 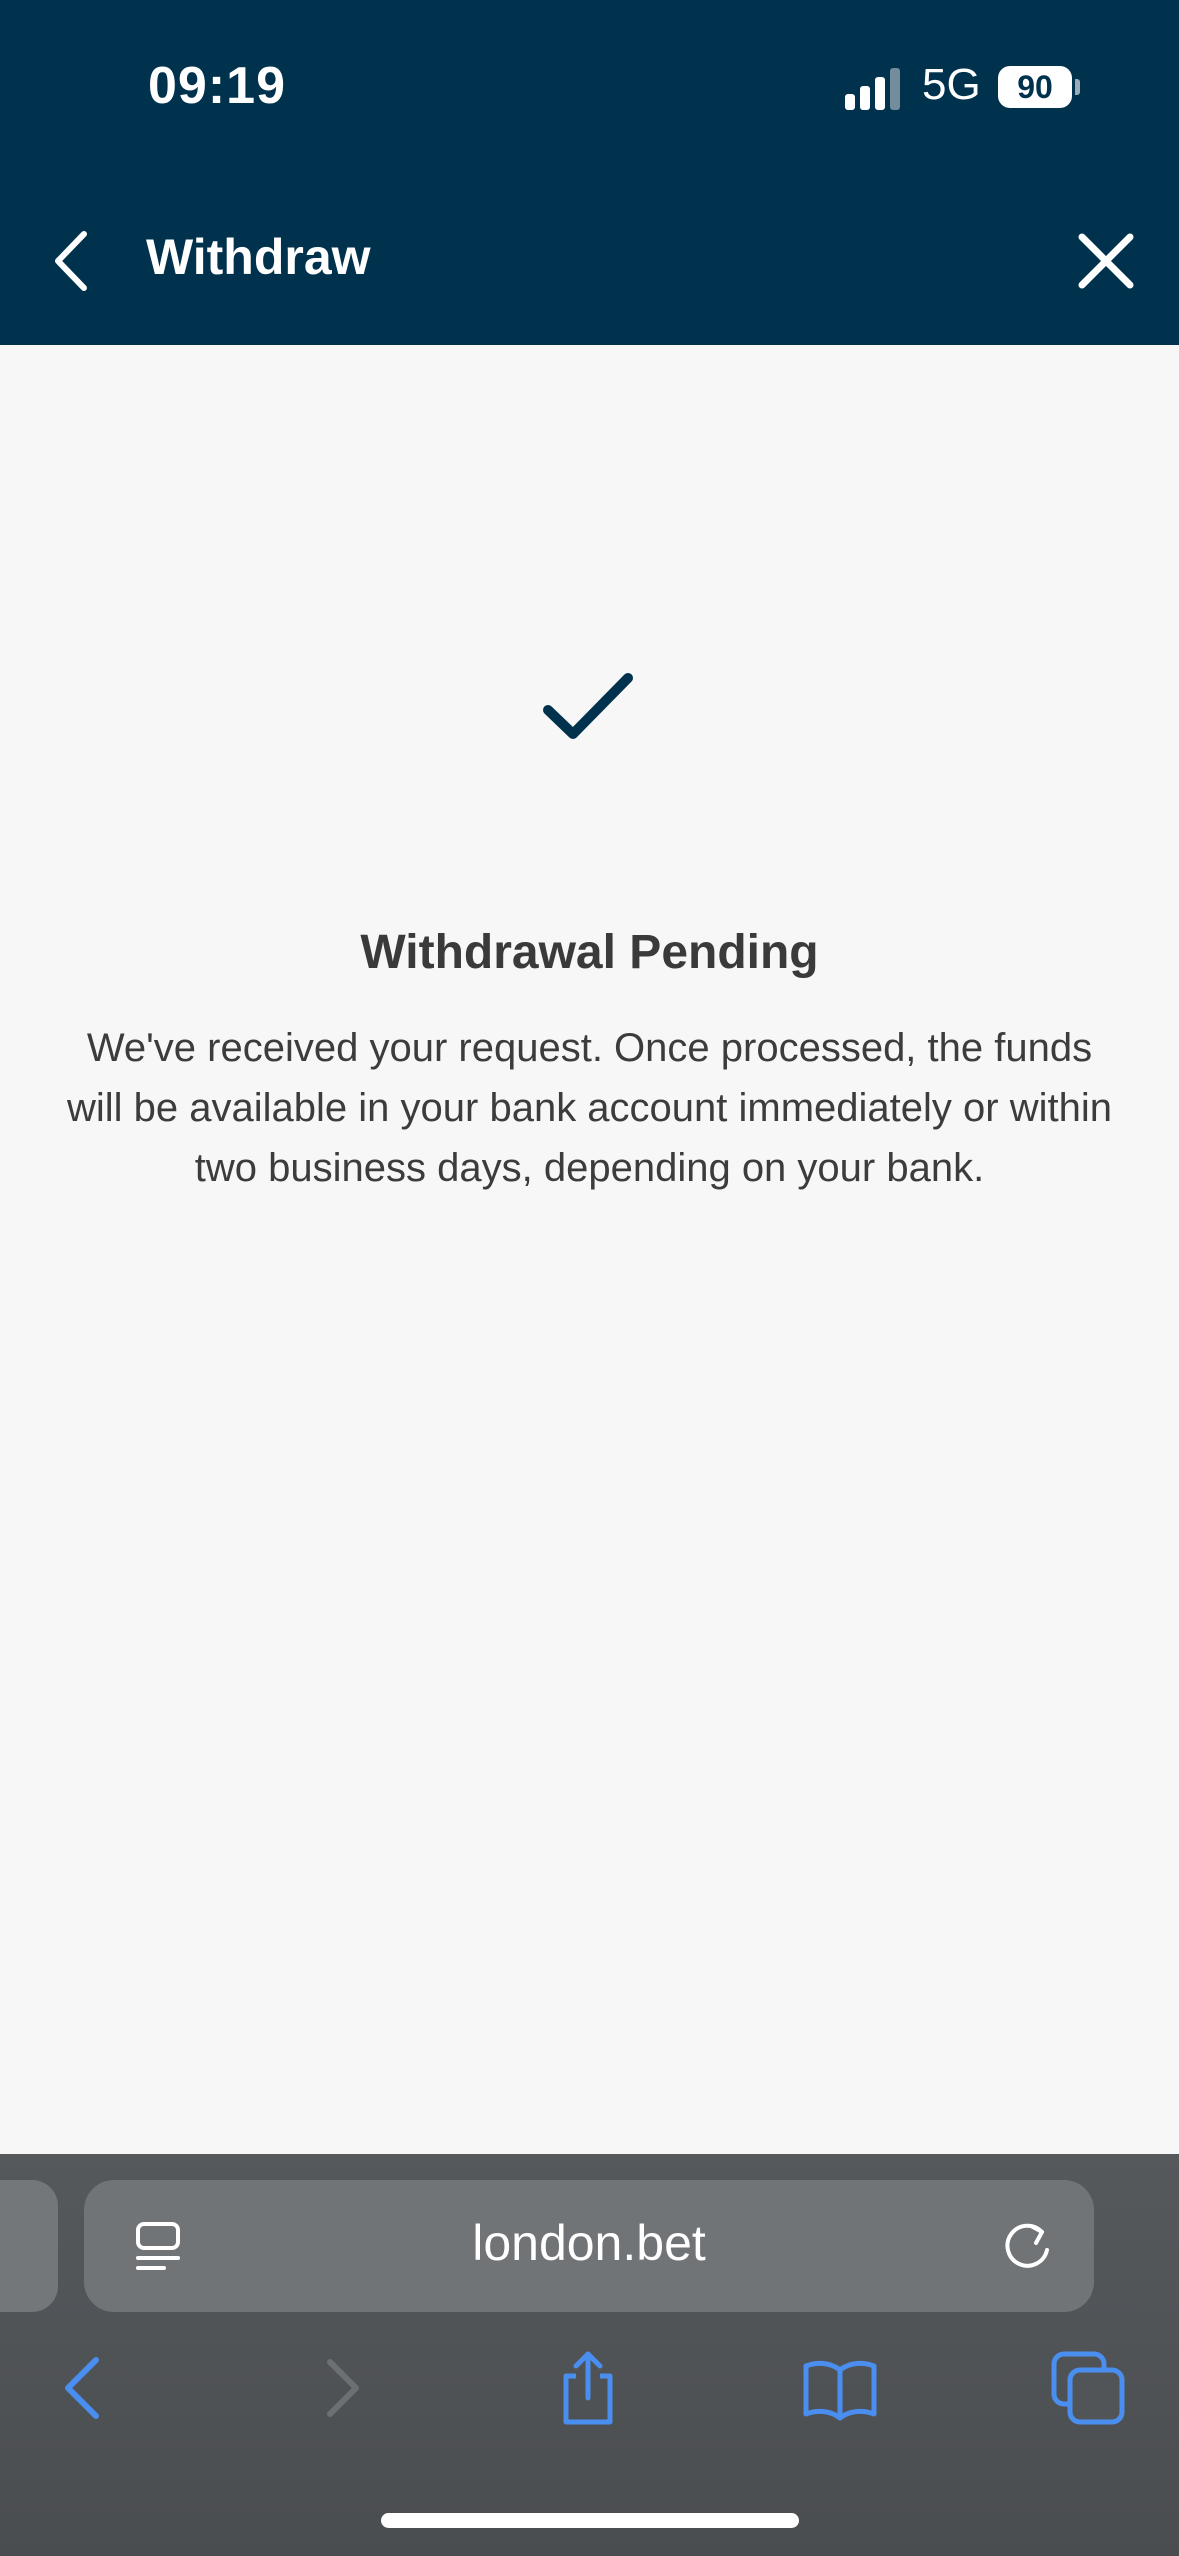 What do you see at coordinates (589, 952) in the screenshot?
I see `status-title: Withdrawal Pending` at bounding box center [589, 952].